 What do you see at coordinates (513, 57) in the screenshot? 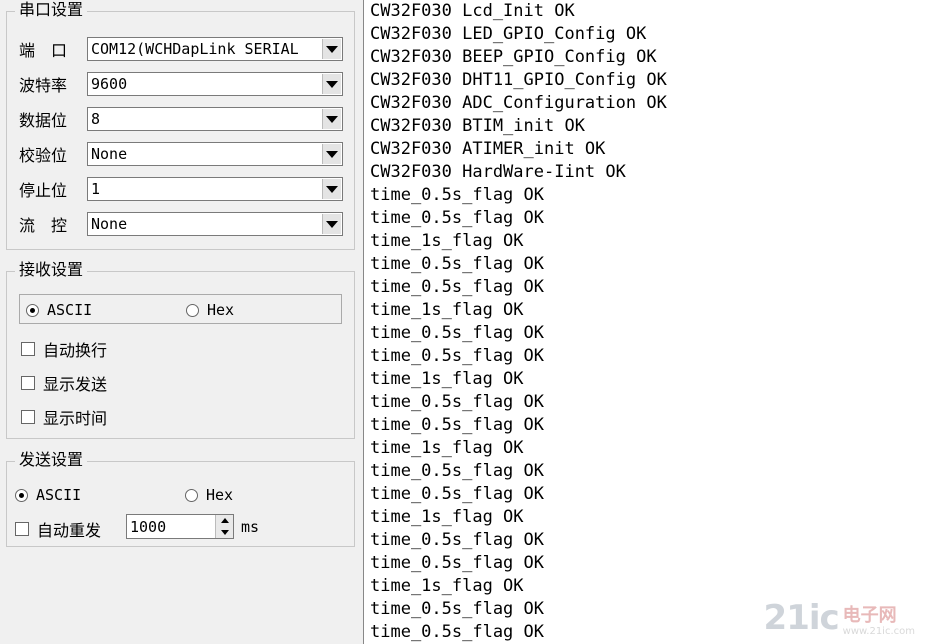
I see `output-line: CW32F030 BEEP_GPIO_Config OK` at bounding box center [513, 57].